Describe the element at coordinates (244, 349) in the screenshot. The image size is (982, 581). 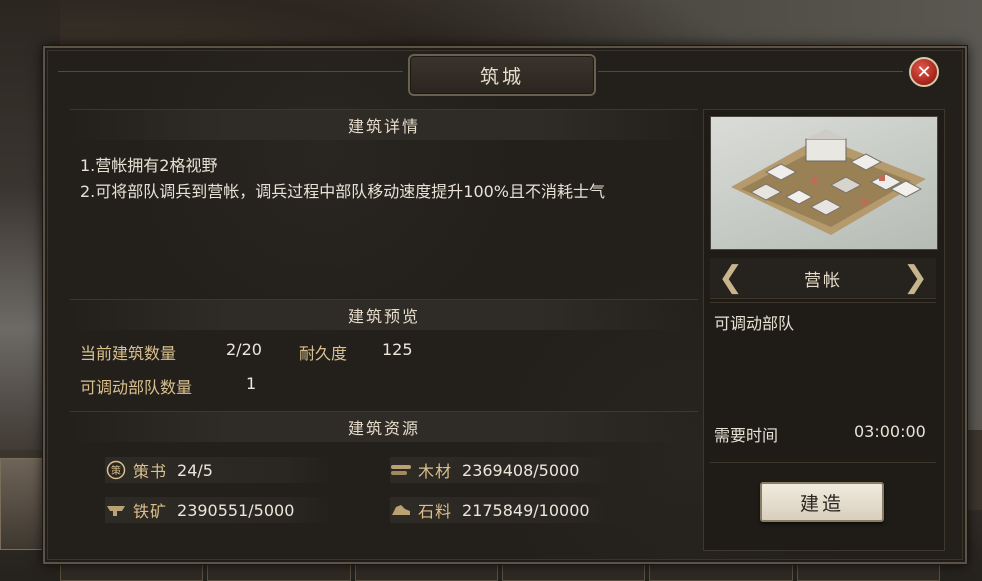
I see `current-count-value: 2/20` at that location.